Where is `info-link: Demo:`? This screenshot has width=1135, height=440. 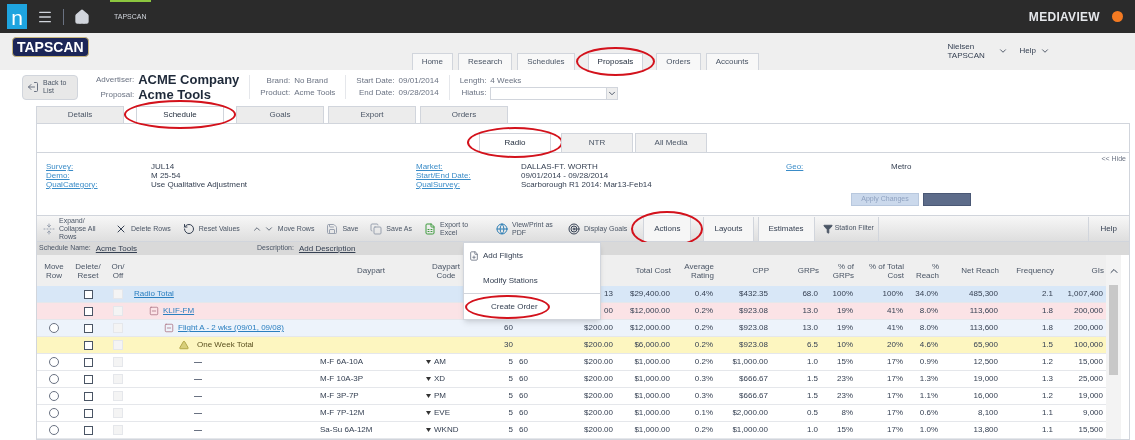
info-link: Demo: is located at coordinates (98, 175).